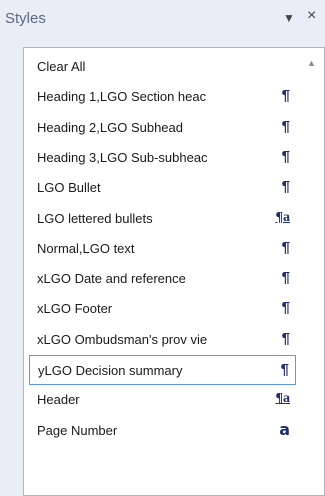  What do you see at coordinates (25, 18) in the screenshot?
I see `pane-title: Styles` at bounding box center [25, 18].